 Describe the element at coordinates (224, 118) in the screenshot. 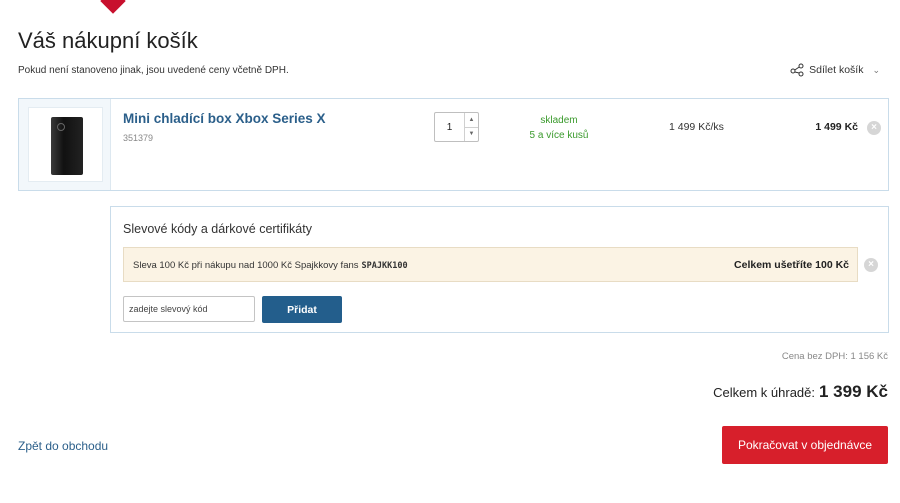

I see `product-name-link: Mini chladící box Xbox Series X` at that location.